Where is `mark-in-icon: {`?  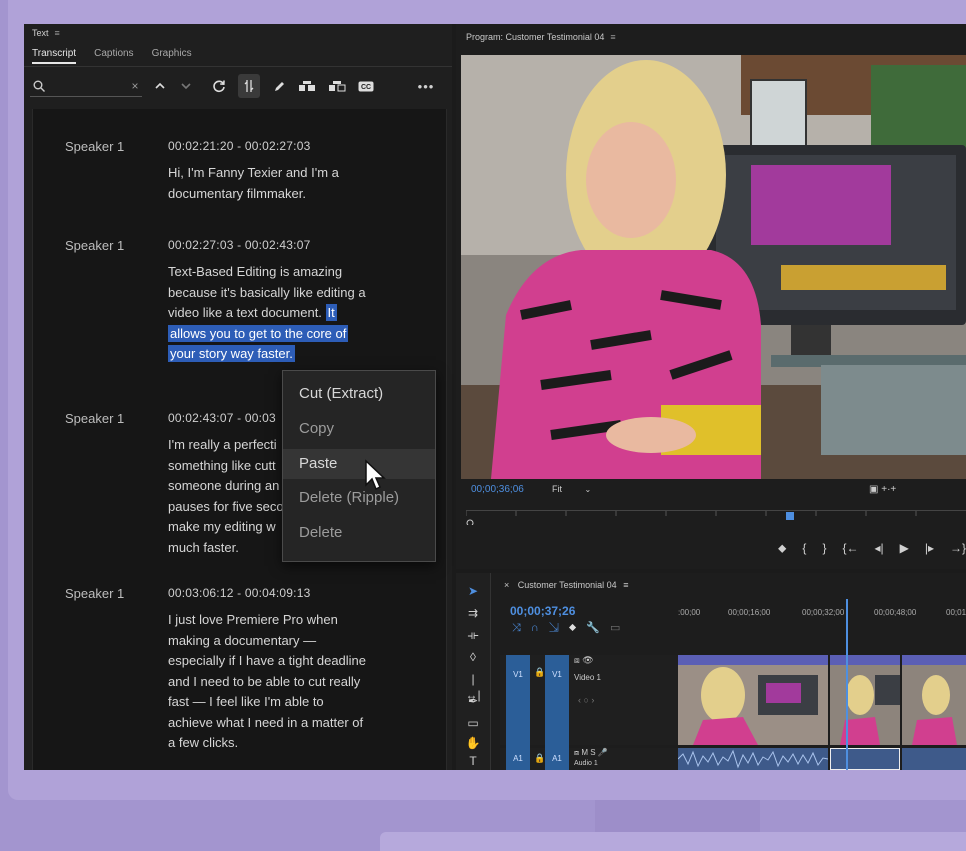
mark-in-icon: { is located at coordinates (804, 548).